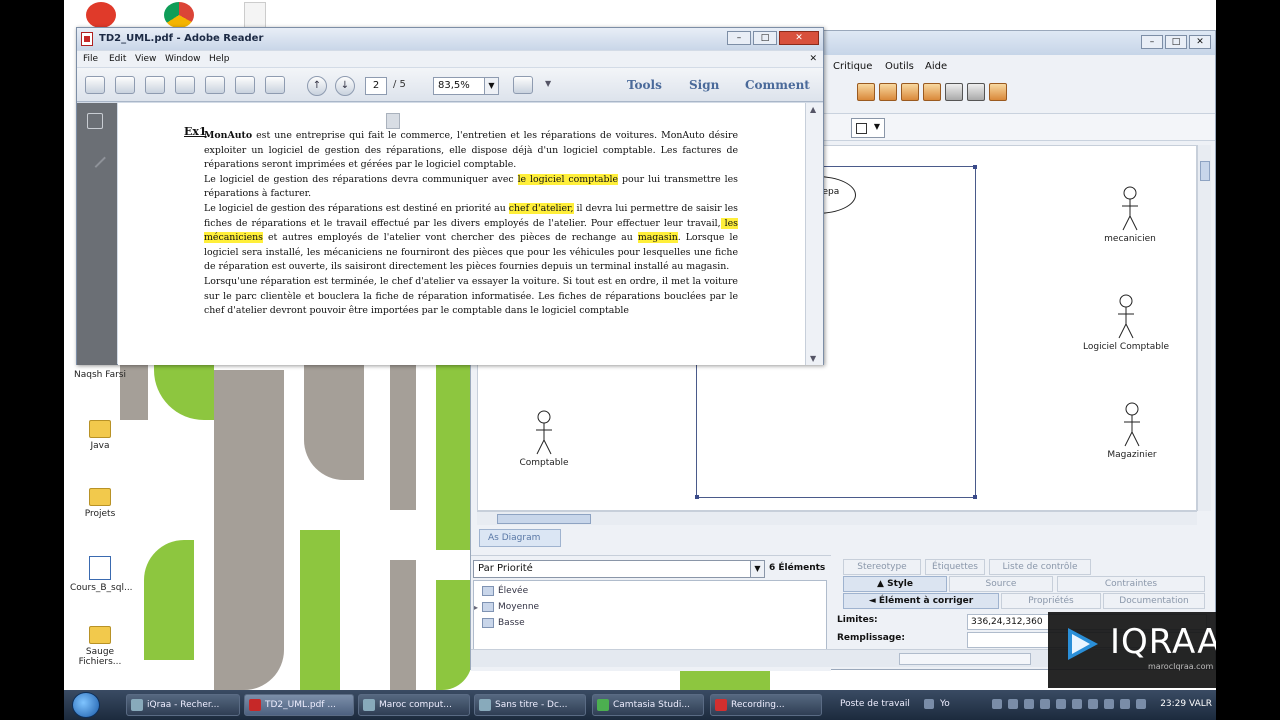 The height and width of the screenshot is (720, 1280). Describe the element at coordinates (155, 85) in the screenshot. I see `edit-icon` at that location.